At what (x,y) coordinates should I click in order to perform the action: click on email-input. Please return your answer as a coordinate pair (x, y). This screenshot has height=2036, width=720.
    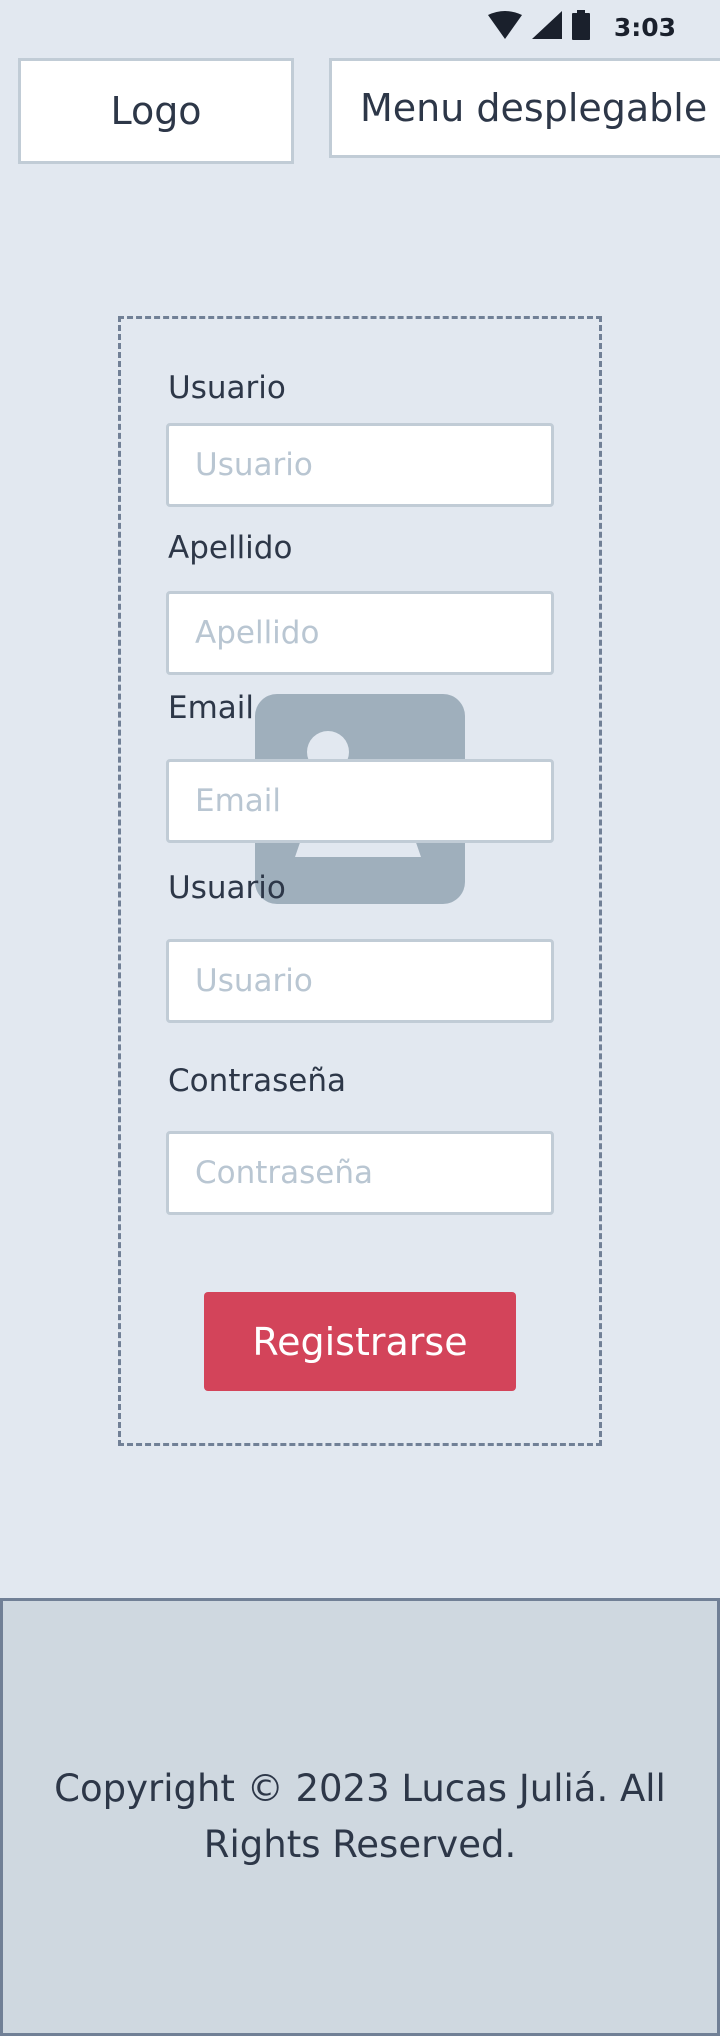
    Looking at the image, I should click on (360, 801).